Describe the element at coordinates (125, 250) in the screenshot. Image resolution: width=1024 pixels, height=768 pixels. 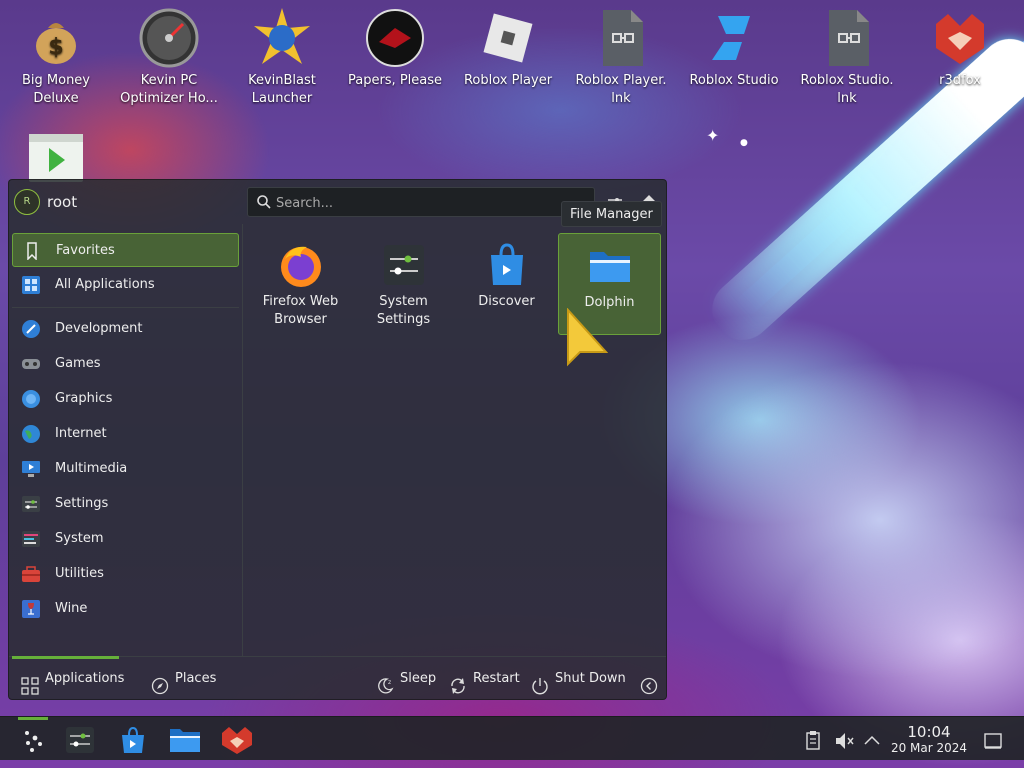
I see `category-favorites: Favorites` at that location.